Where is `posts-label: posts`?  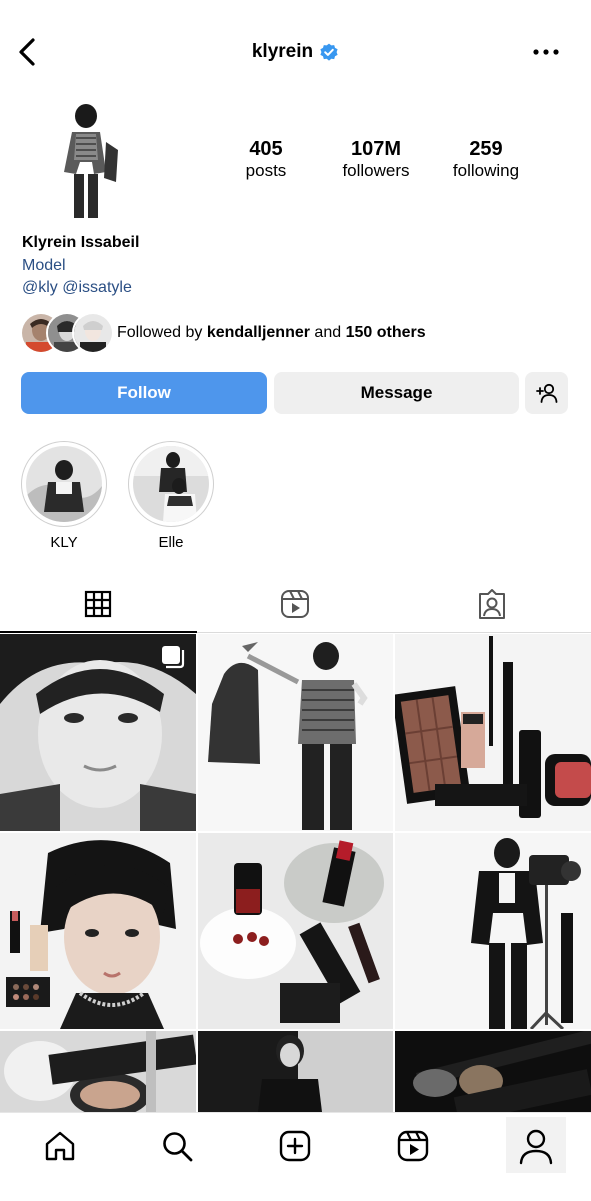
posts-label: posts is located at coordinates (266, 170).